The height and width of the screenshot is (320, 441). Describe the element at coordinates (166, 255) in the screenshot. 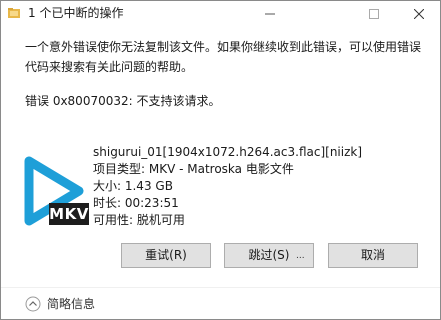

I see `retry-button: 重试(R)` at that location.